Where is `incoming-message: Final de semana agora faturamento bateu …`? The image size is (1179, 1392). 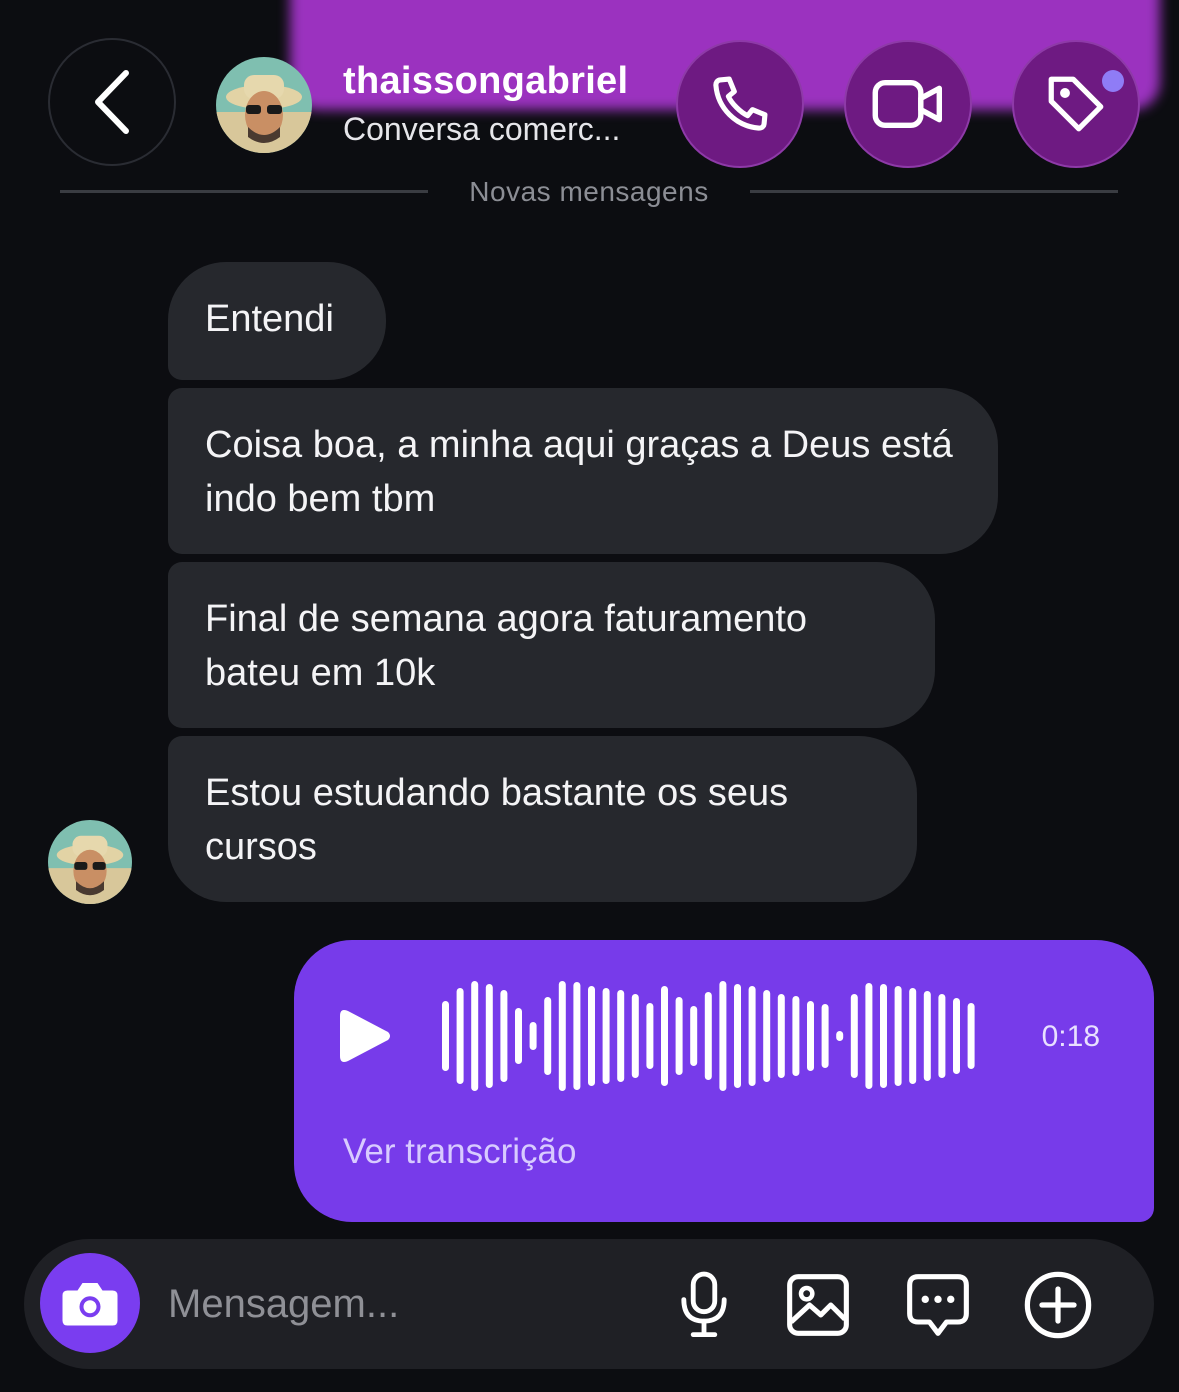
incoming-message: Final de semana agora faturamento bateu … is located at coordinates (551, 645).